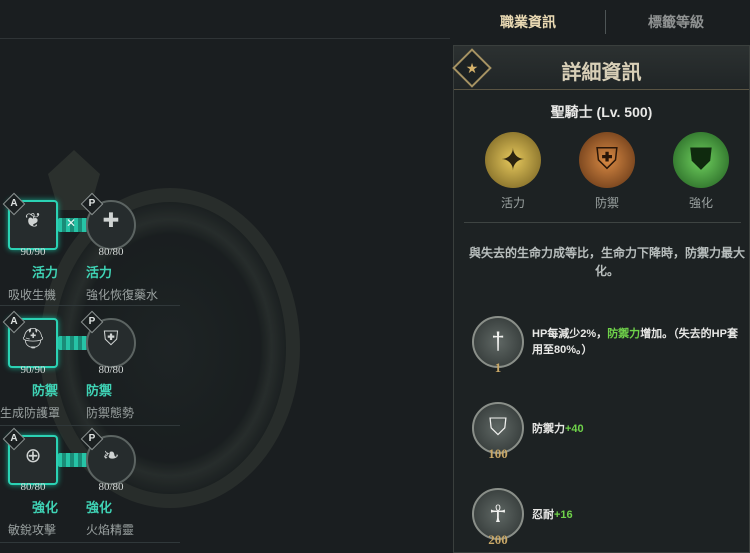 This screenshot has width=750, height=553. Describe the element at coordinates (498, 453) in the screenshot. I see `node-level: 100` at that location.